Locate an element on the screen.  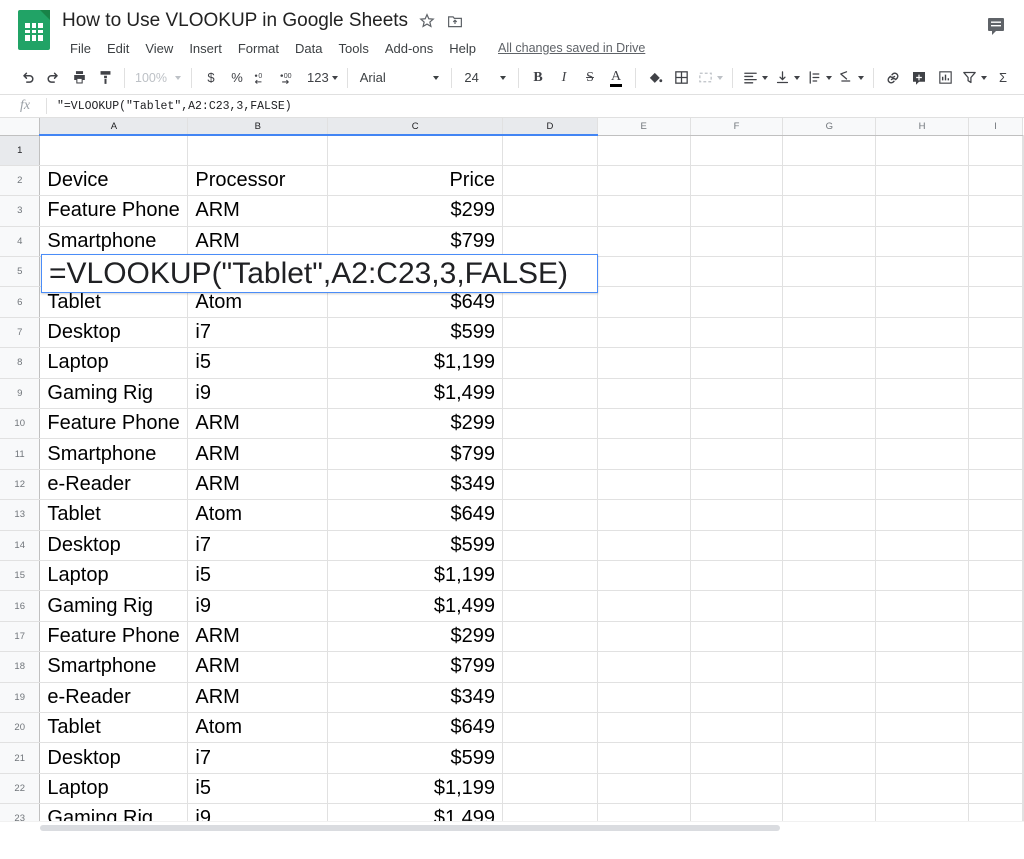
row-header: 5 is located at coordinates (20, 272).